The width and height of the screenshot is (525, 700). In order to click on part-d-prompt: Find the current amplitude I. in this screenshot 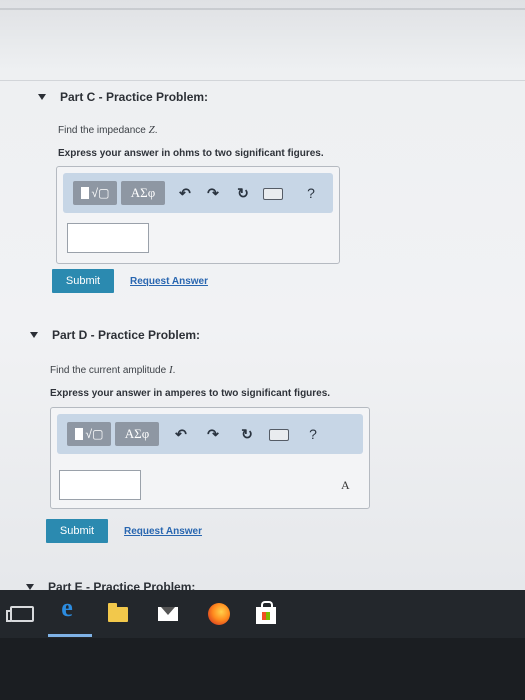, I will do `click(113, 370)`.